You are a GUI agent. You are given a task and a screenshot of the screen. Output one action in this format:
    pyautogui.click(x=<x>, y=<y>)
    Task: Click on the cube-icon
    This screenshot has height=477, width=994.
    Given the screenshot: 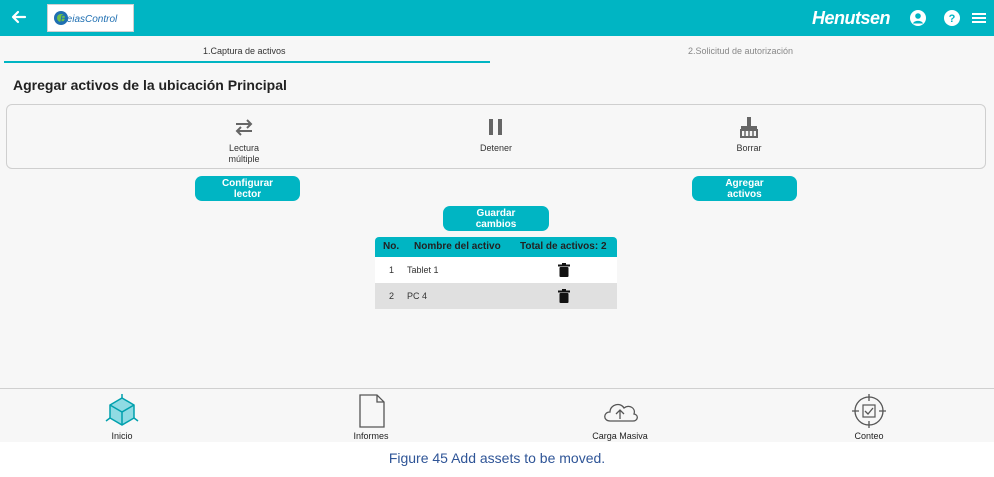 What is the action you would take?
    pyautogui.click(x=122, y=410)
    